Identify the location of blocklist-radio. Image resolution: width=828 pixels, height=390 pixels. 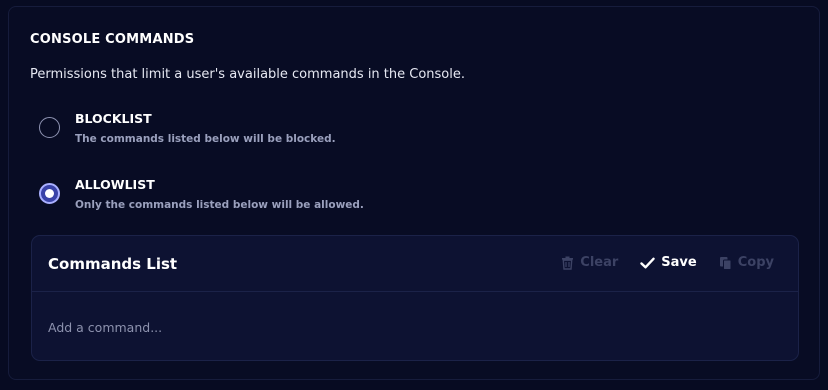
(49, 127).